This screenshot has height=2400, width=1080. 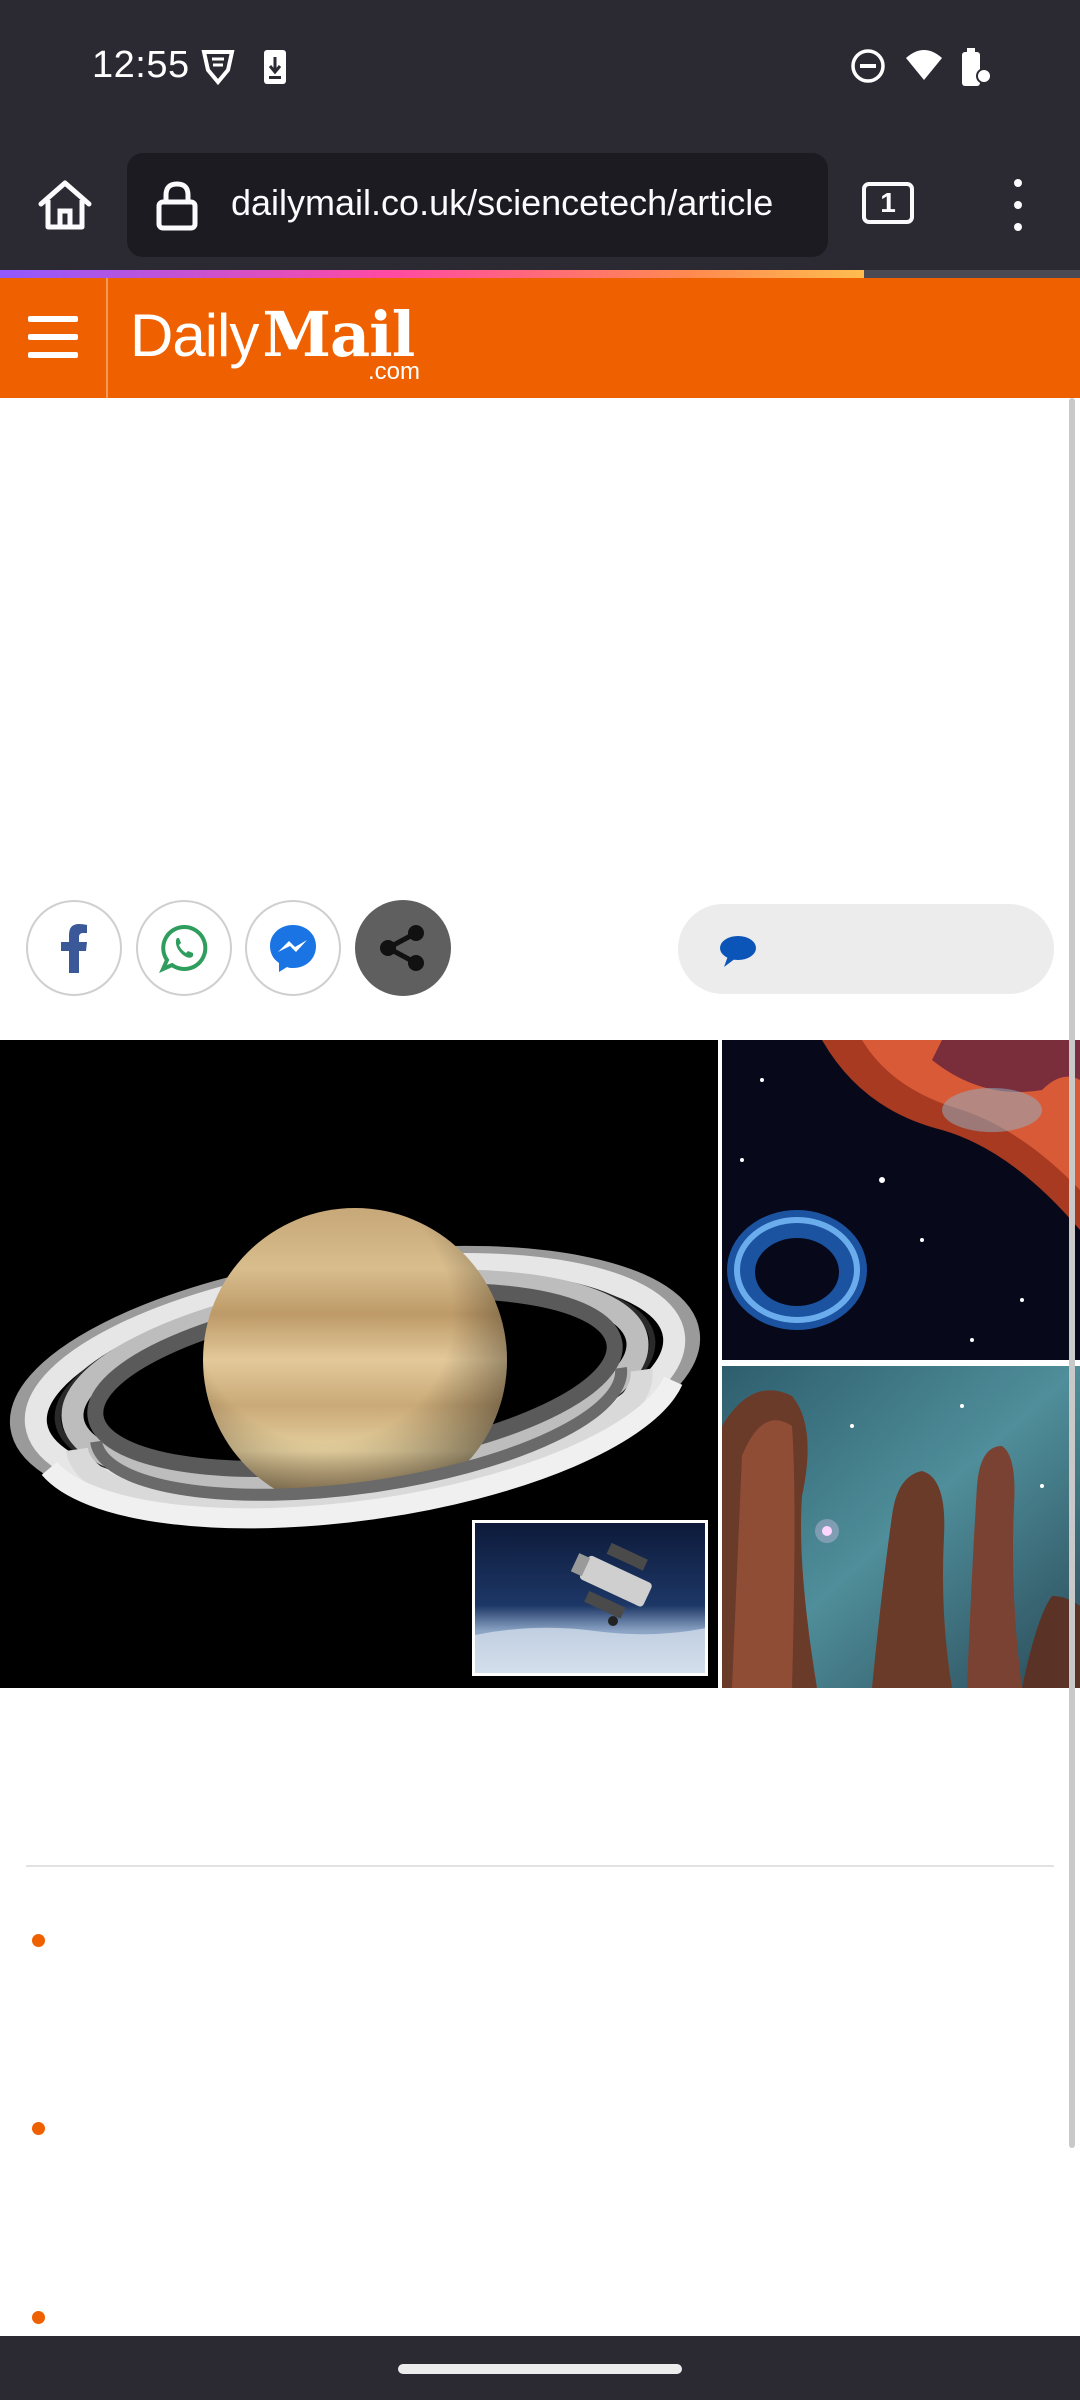 What do you see at coordinates (540, 338) in the screenshot?
I see `site-header: DailyMail .com` at bounding box center [540, 338].